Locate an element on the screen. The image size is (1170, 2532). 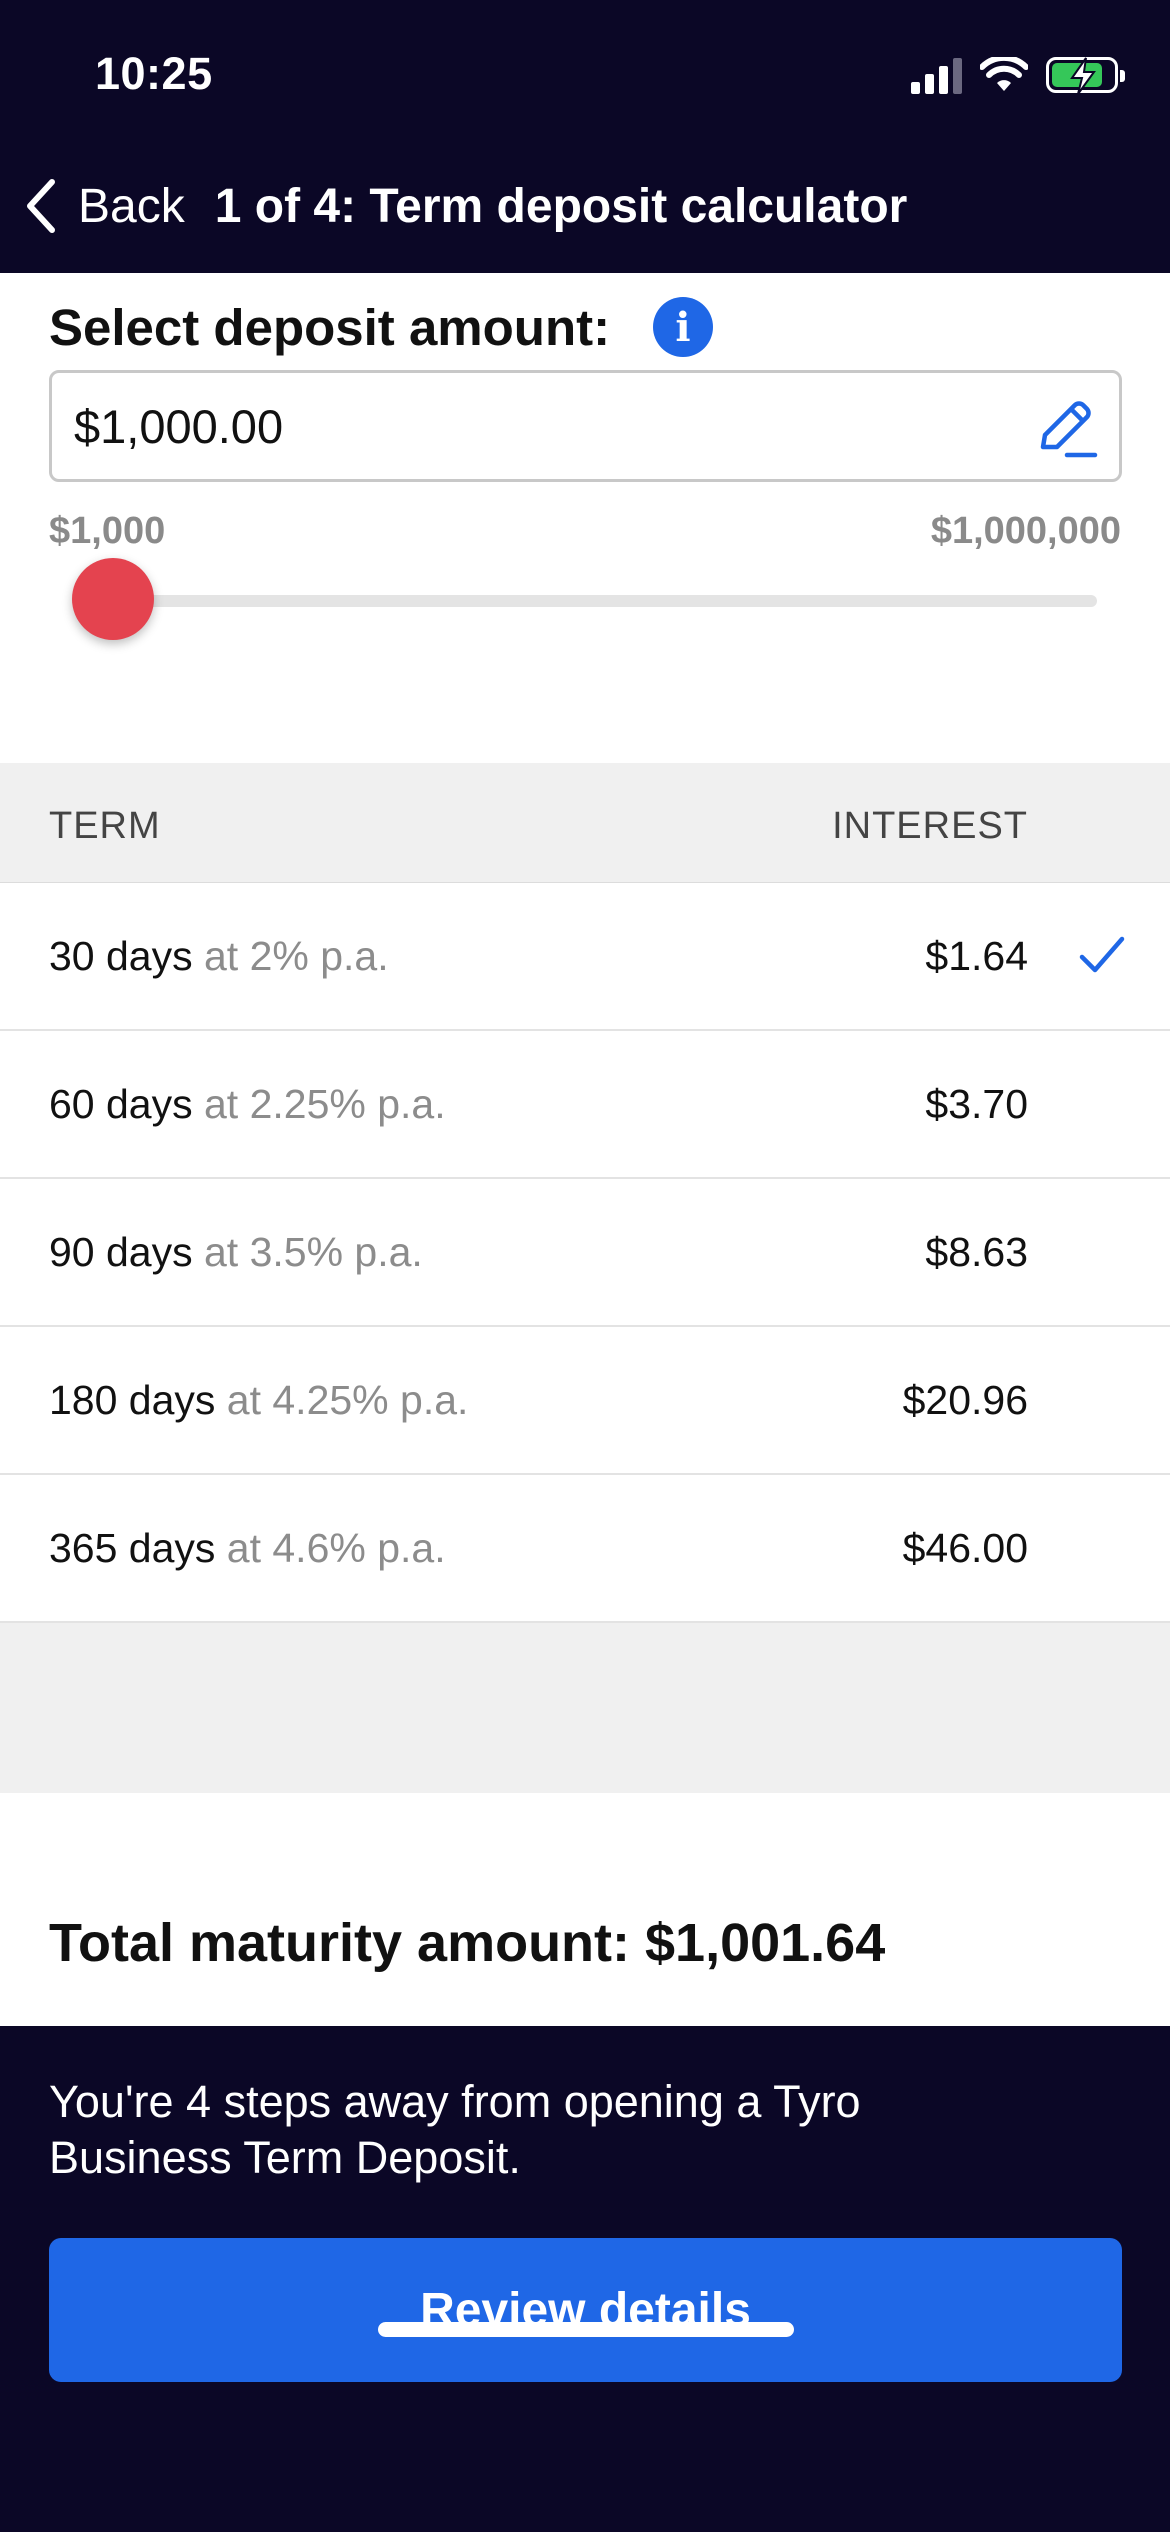
info-icon: i is located at coordinates (683, 327).